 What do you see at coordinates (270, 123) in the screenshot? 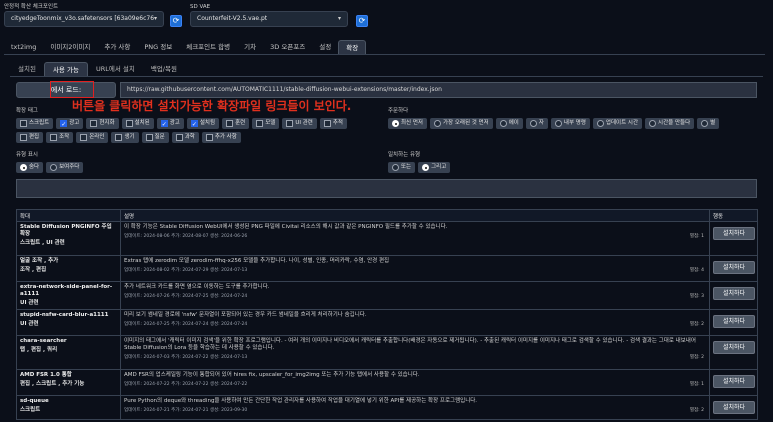
I see `chip-label: 모델` at bounding box center [270, 123].